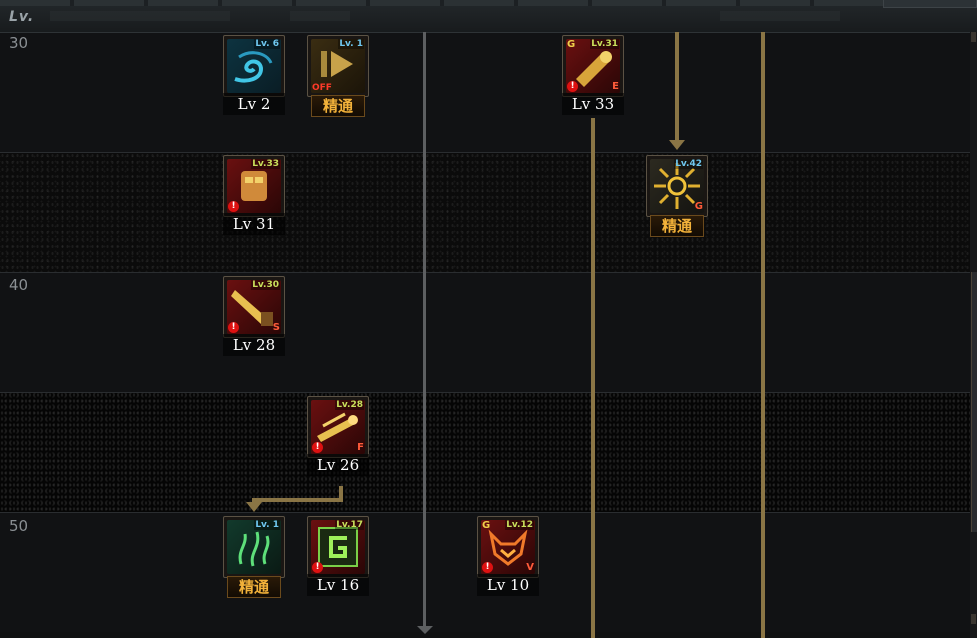 The height and width of the screenshot is (638, 977). What do you see at coordinates (19, 43) in the screenshot?
I see `level-label-30: 30` at bounding box center [19, 43].